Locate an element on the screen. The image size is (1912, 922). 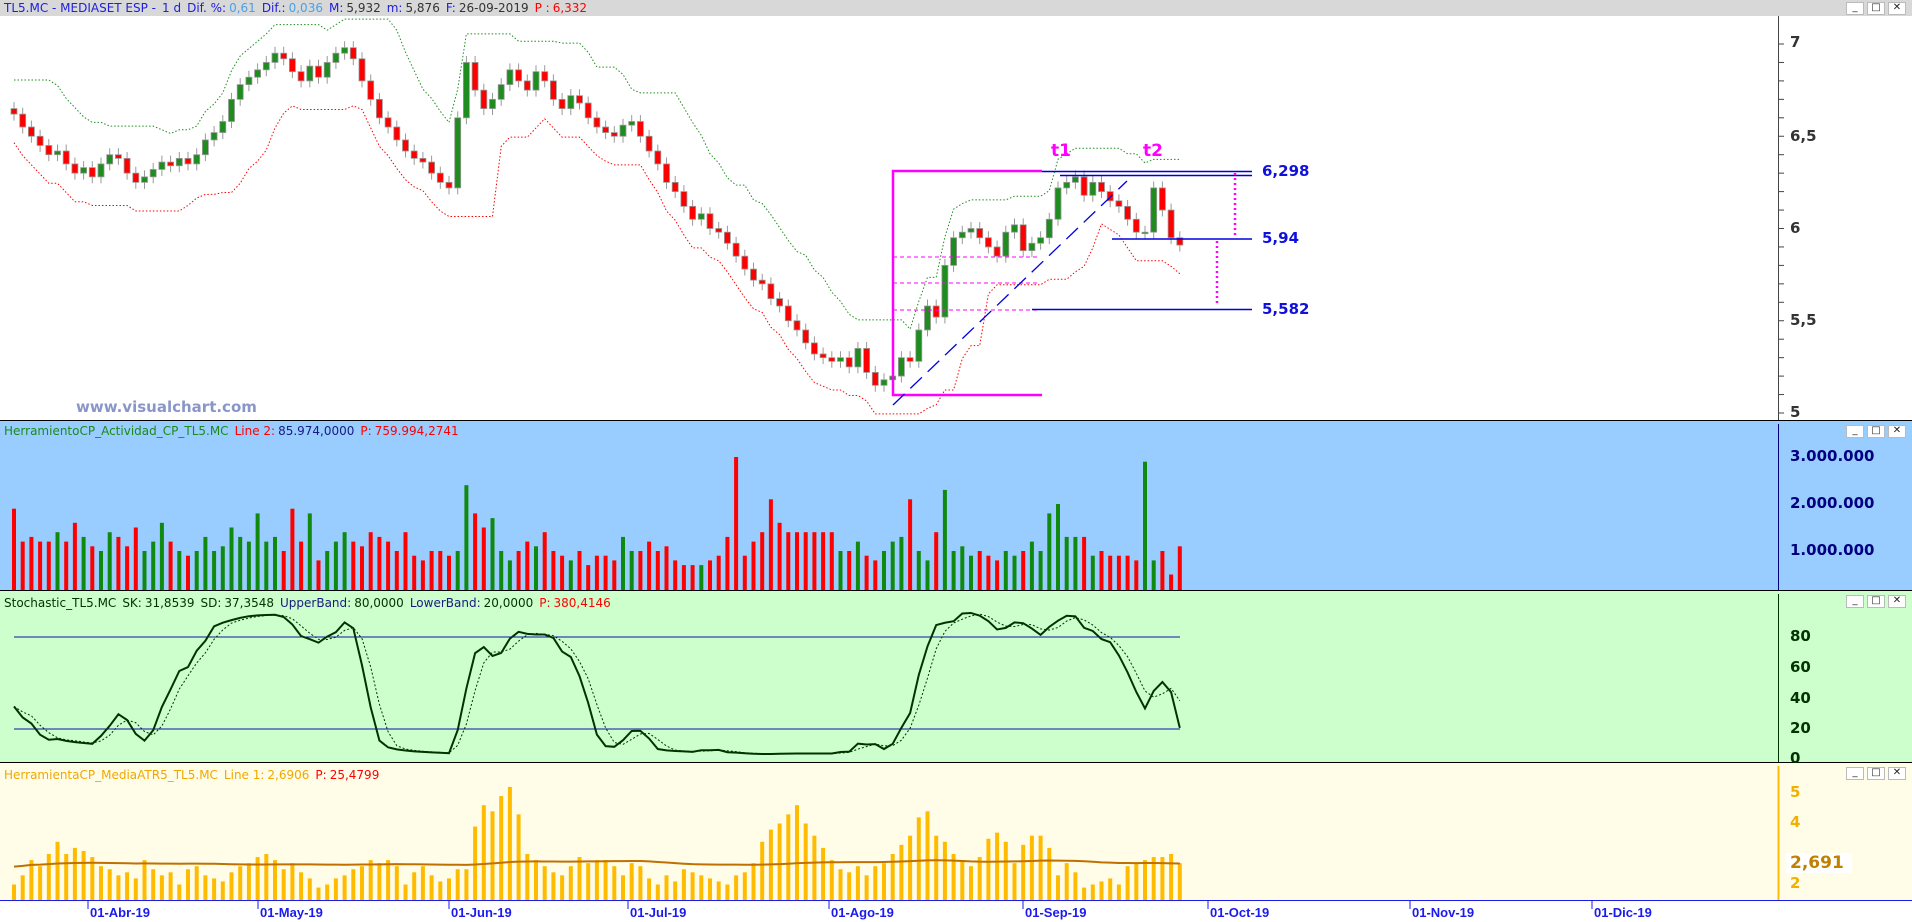
price-tick-label: 5,5 is located at coordinates (1803, 320).